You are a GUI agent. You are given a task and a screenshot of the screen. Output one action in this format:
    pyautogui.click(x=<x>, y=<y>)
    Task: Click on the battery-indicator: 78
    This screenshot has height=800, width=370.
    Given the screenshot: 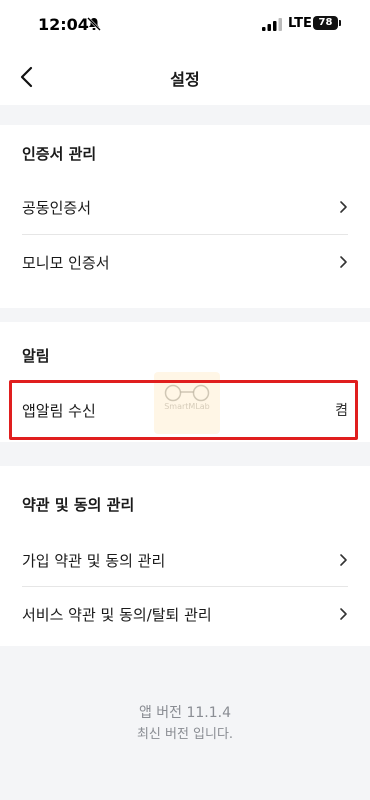 What is the action you would take?
    pyautogui.click(x=327, y=23)
    